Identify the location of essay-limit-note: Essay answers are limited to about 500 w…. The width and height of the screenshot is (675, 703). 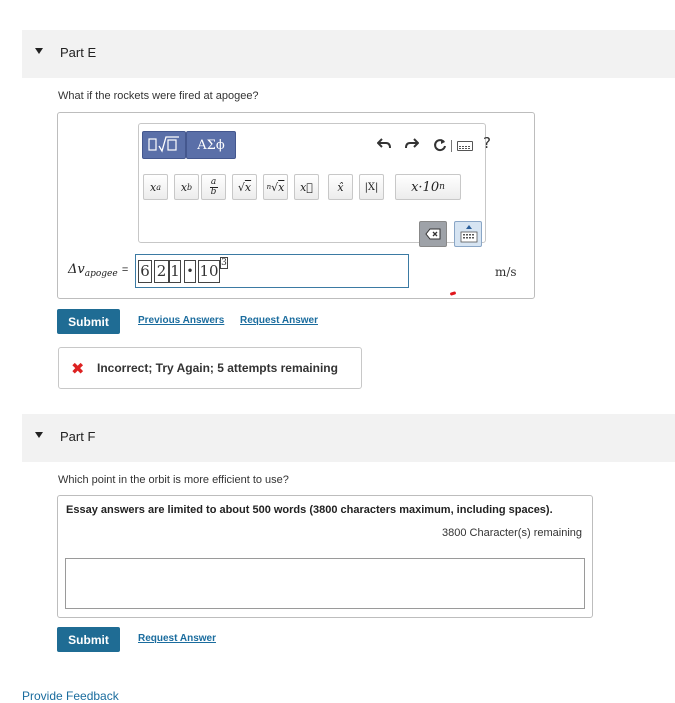
(309, 510).